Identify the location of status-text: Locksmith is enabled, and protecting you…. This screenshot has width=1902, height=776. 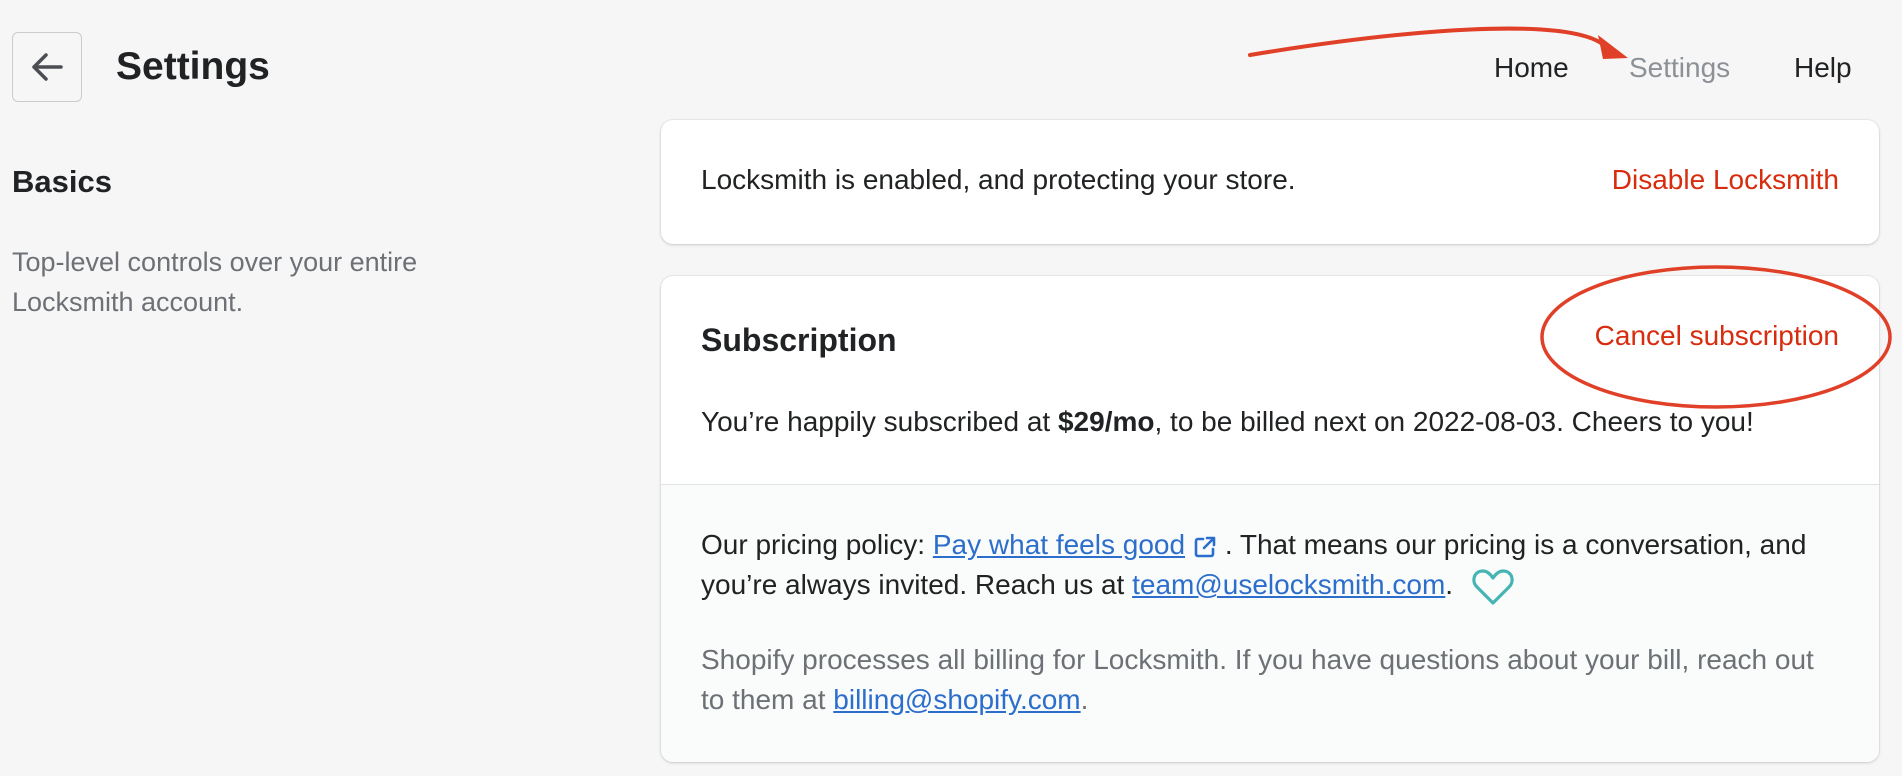
(998, 179).